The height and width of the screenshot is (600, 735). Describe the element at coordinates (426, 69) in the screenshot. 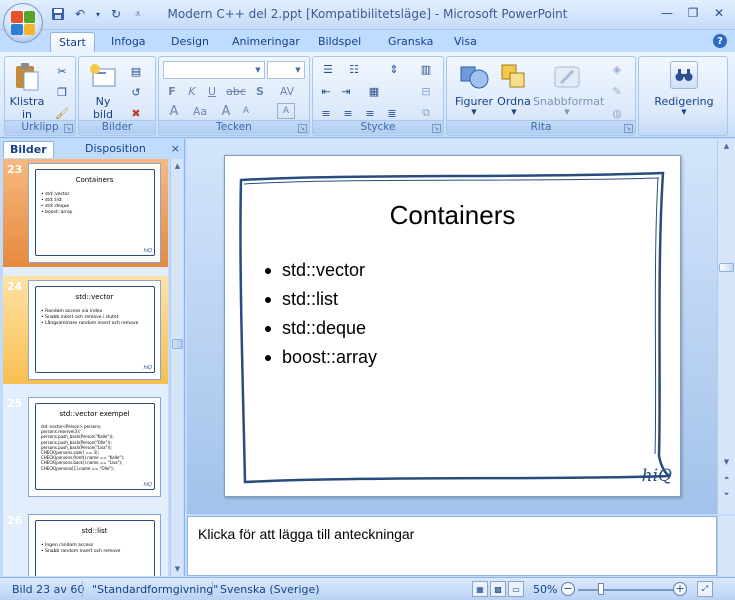

I see `text-direction-icon: ▥` at that location.